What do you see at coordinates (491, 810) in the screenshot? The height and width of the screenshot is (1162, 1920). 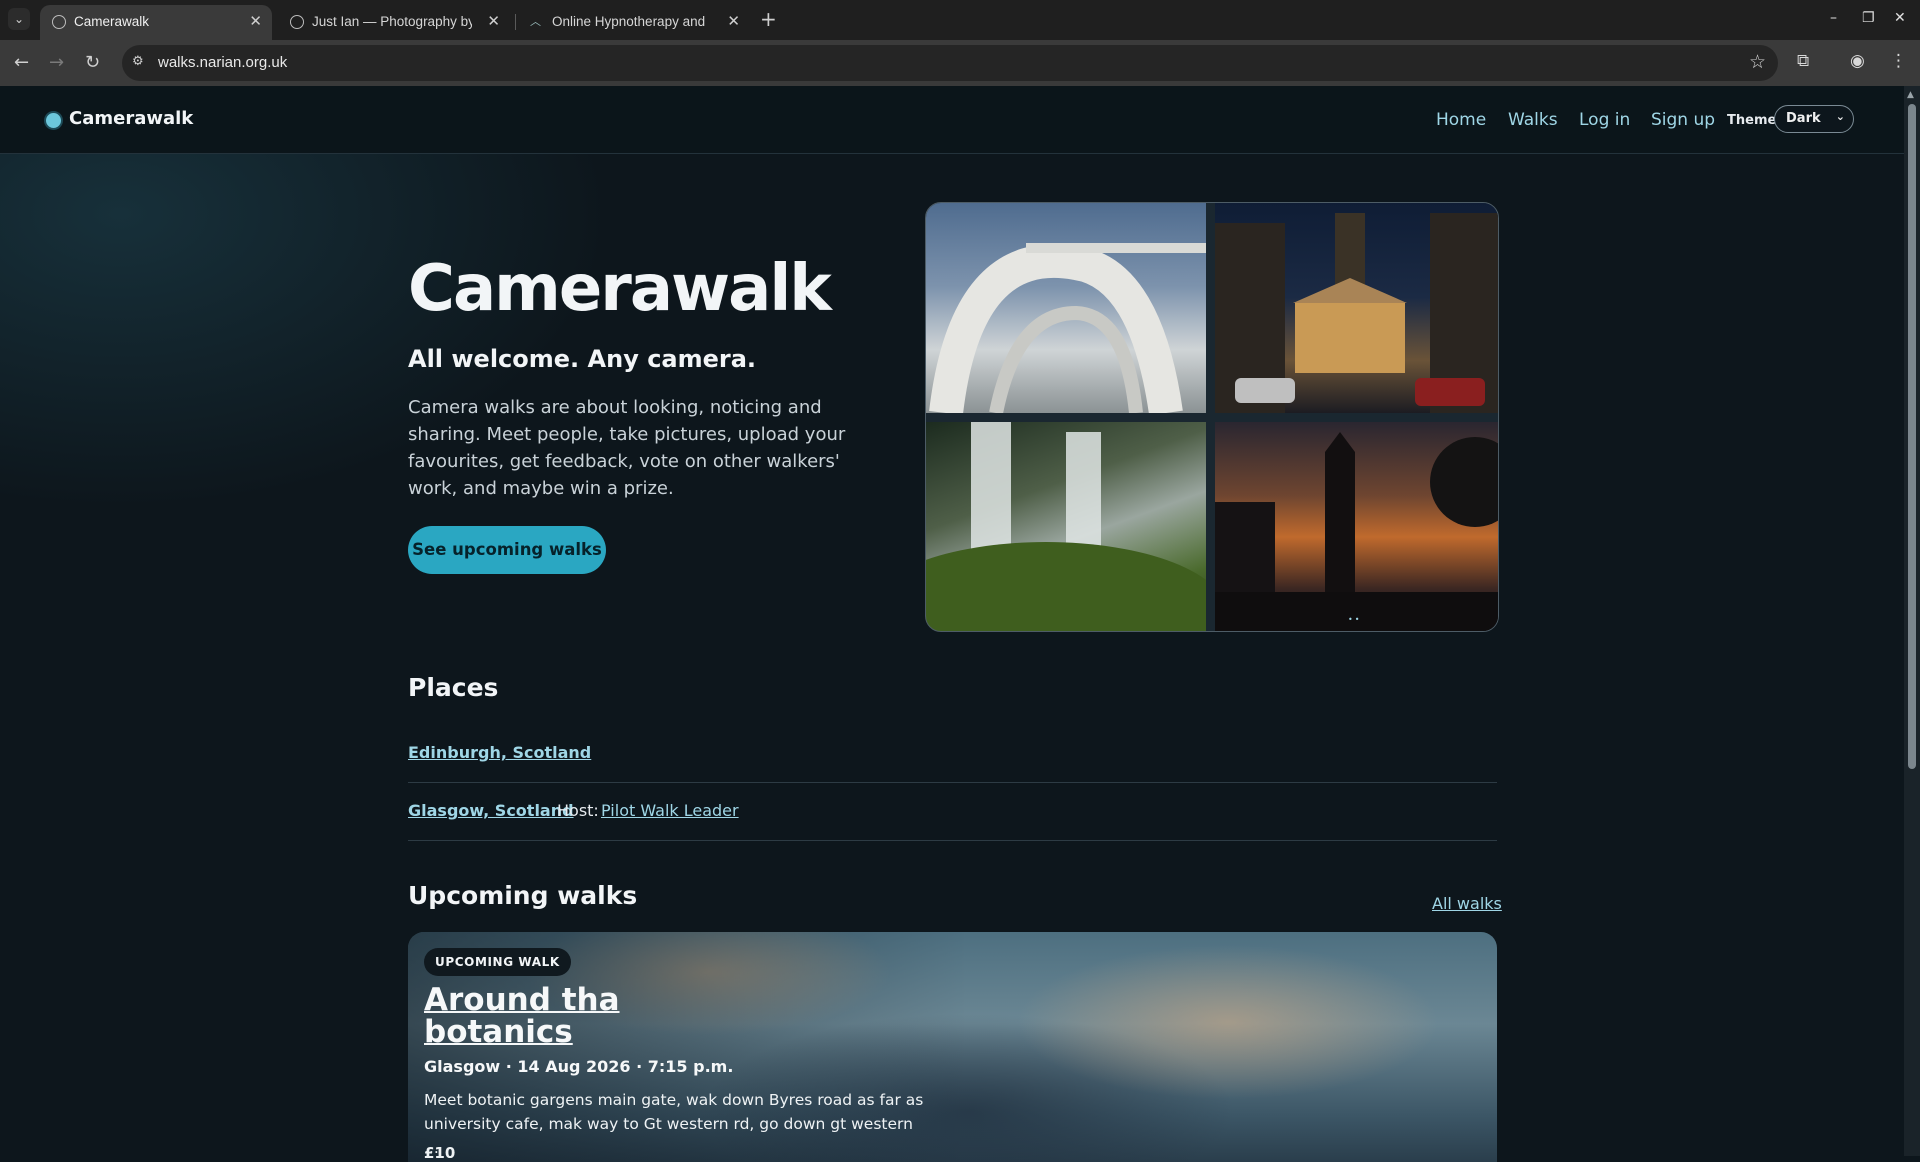 I see `place-link-glasgow: Glasgow, Scotland` at bounding box center [491, 810].